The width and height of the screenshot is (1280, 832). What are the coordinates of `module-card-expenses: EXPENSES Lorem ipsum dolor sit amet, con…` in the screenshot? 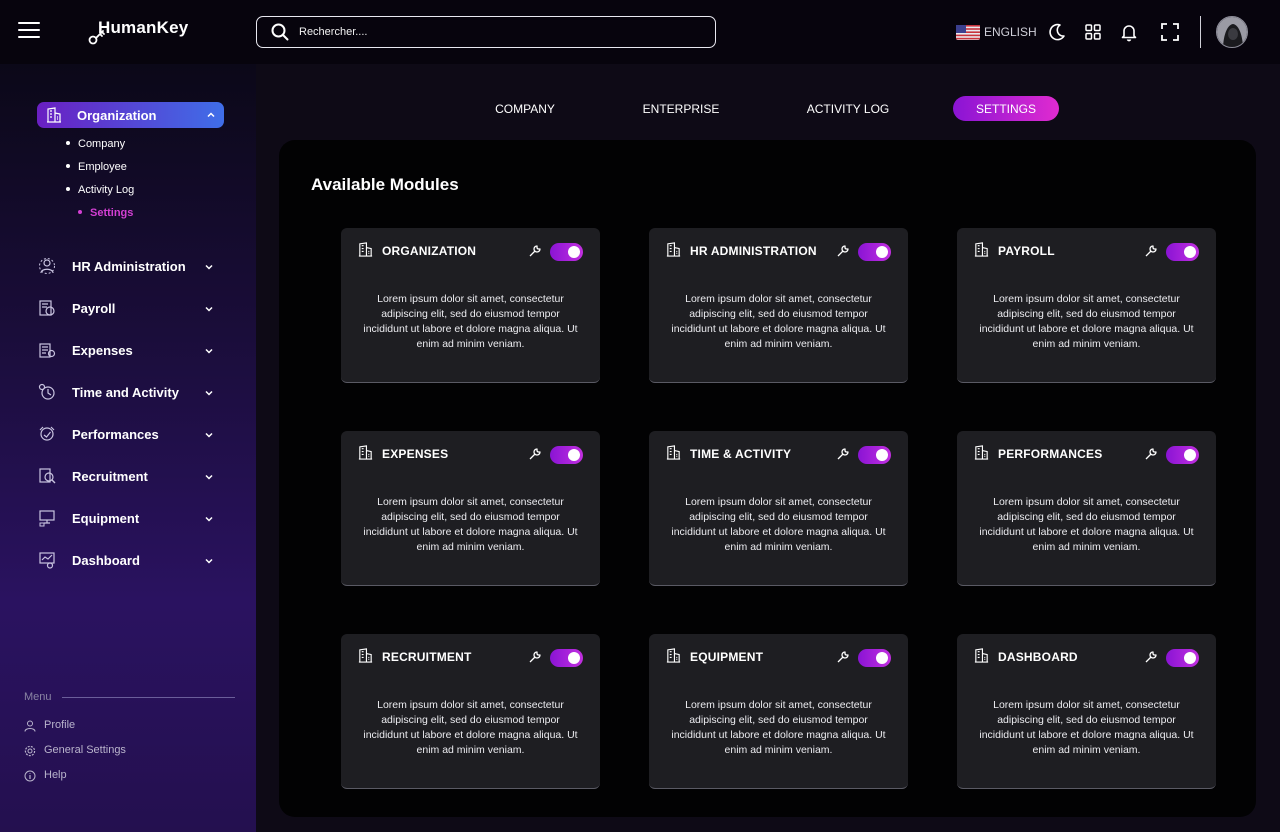 It's located at (470, 508).